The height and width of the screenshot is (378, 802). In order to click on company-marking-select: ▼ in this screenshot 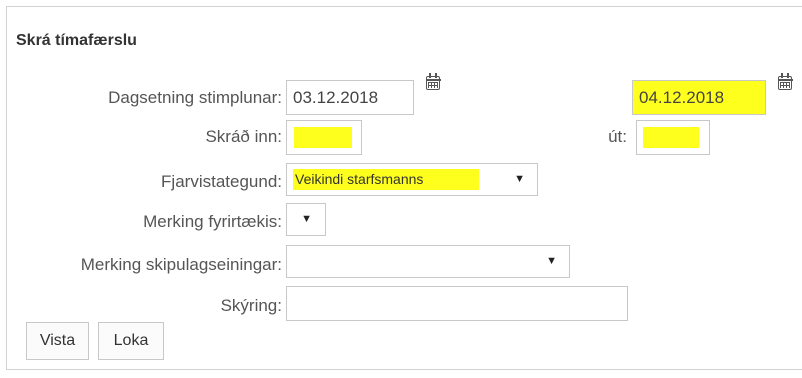, I will do `click(306, 219)`.